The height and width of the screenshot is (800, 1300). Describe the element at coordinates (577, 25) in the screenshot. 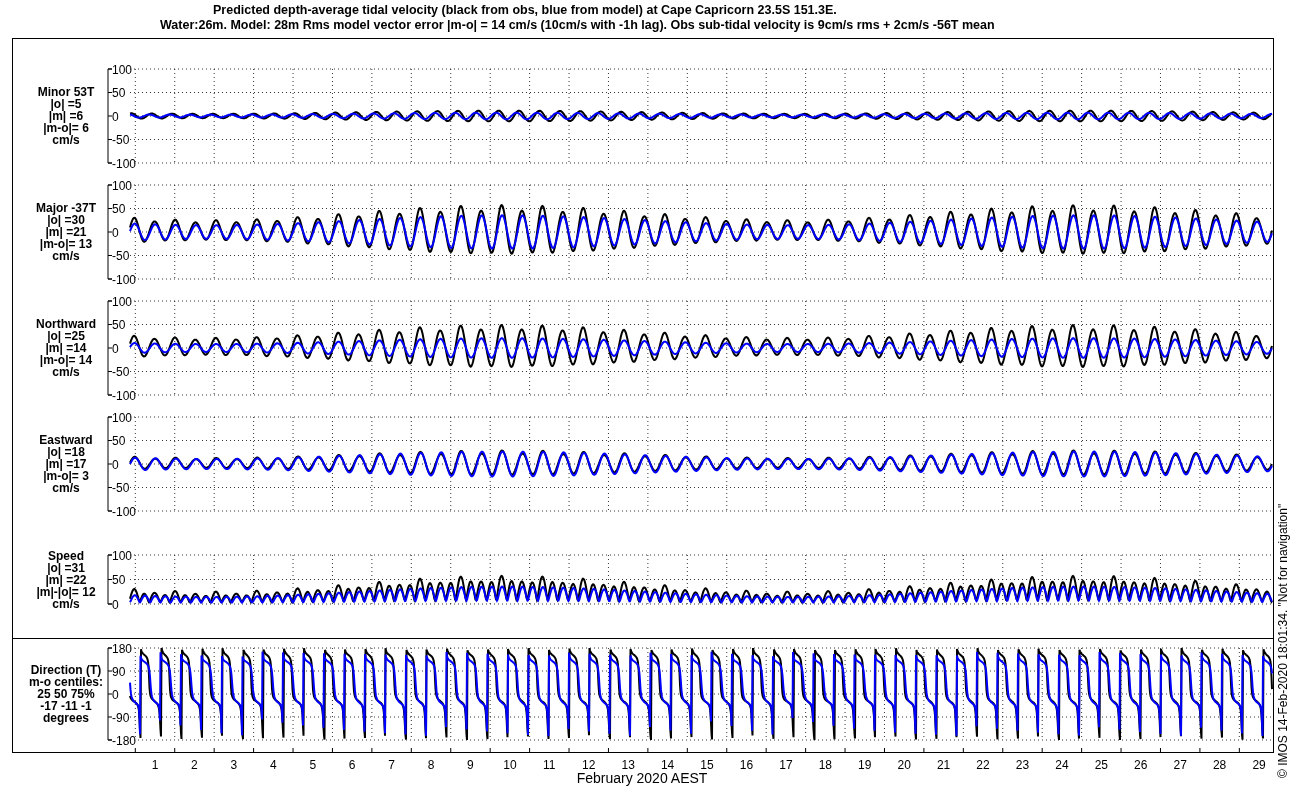

I see `chart-subtitle: Water:26m. Model: 28m Rms model vector error |m-o| = 14 cm/s (10cm/s with -1h lag). Obs sub-tidal velocity is 9cm/s rms + 2cm/s -56T mean` at that location.